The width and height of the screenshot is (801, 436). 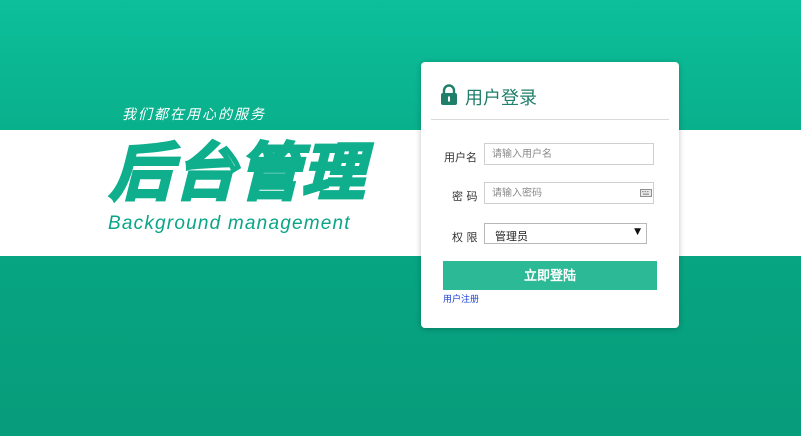 I want to click on brand-subtitle: Background management, so click(x=229, y=223).